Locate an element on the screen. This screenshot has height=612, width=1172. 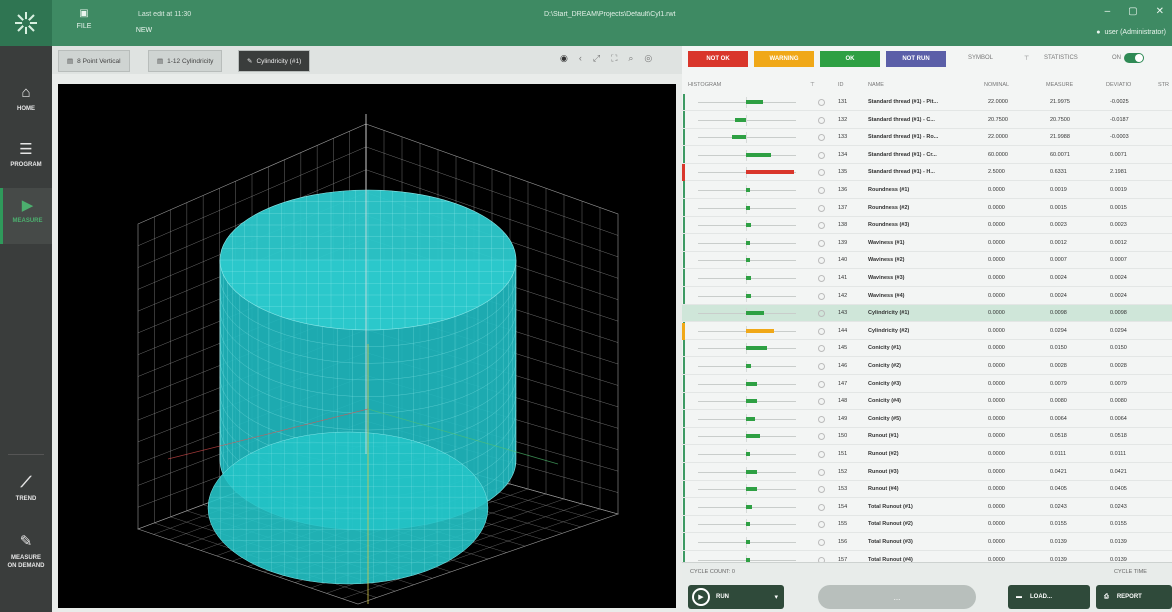
table-row: 152 Runout (#3) 0.0000 0.0421 0.0421 is located at coordinates (927, 472).